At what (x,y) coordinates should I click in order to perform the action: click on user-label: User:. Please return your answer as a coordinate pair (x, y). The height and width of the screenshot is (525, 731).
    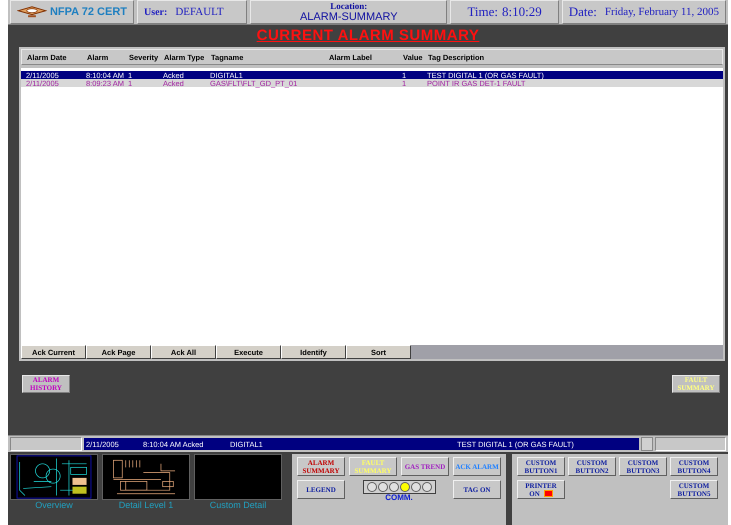
    Looking at the image, I should click on (156, 12).